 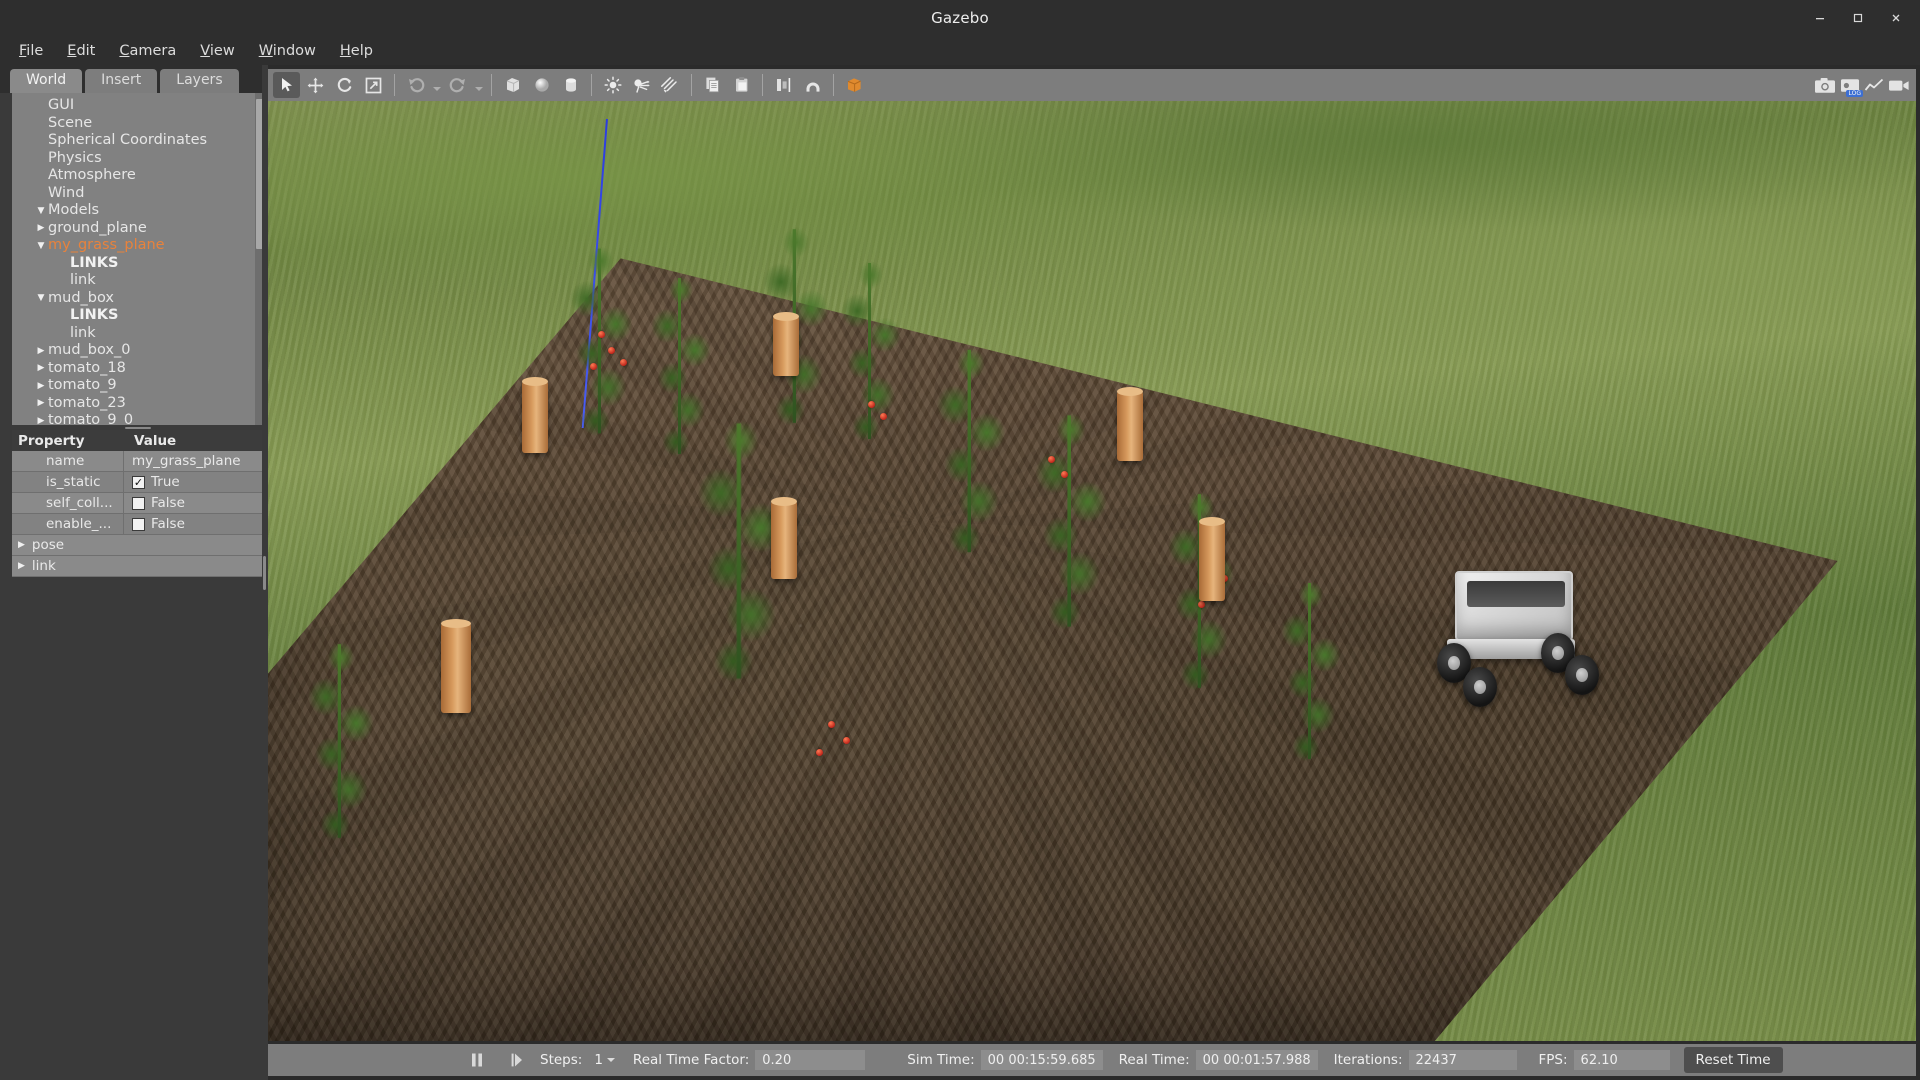 I want to click on property-value: my_grass_plane, so click(x=194, y=461).